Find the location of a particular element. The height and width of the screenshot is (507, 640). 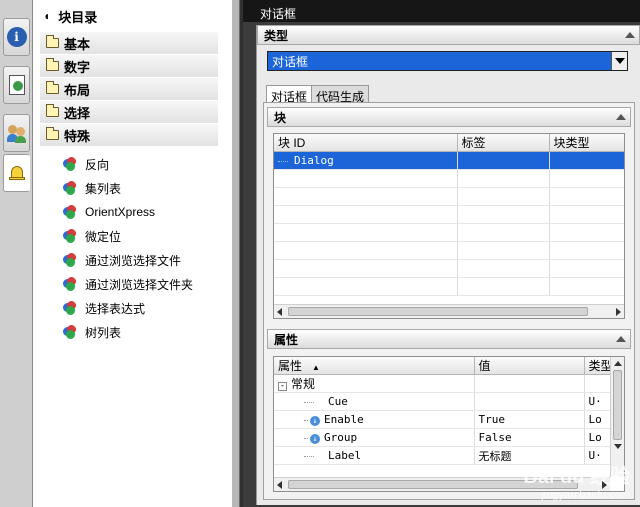

table-row: Dialog is located at coordinates (449, 160).